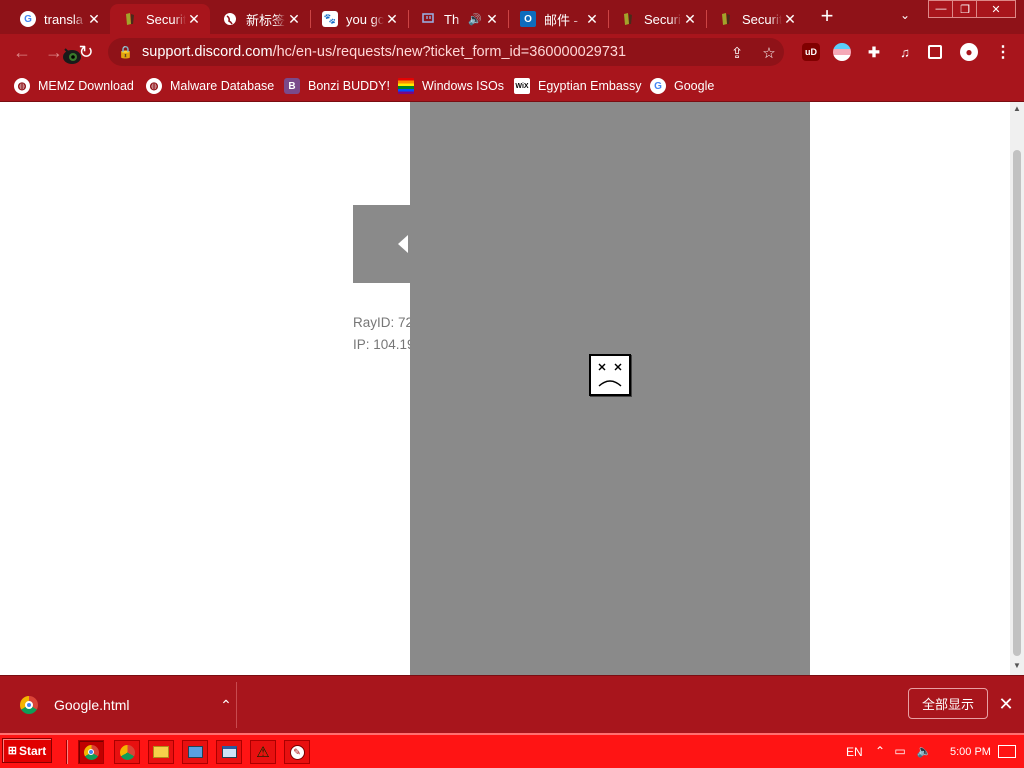 Image resolution: width=1024 pixels, height=768 pixels. What do you see at coordinates (349, 86) in the screenshot?
I see `bookmark-label: Bonzi BUDDY!` at bounding box center [349, 86].